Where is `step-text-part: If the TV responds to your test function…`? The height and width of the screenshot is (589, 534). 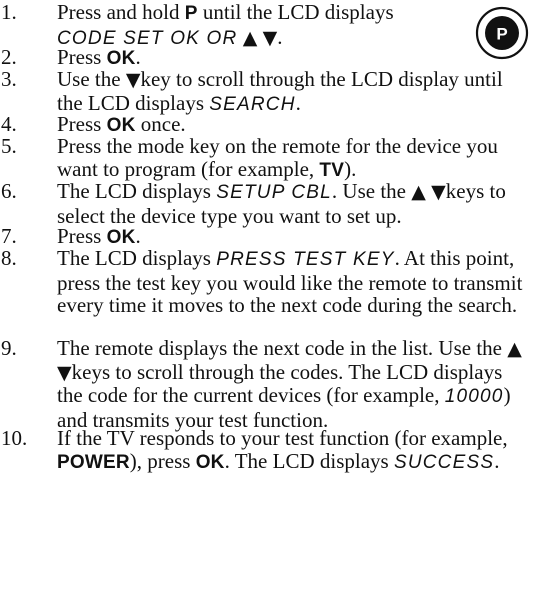 step-text-part: If the TV responds to your test function… is located at coordinates (282, 438).